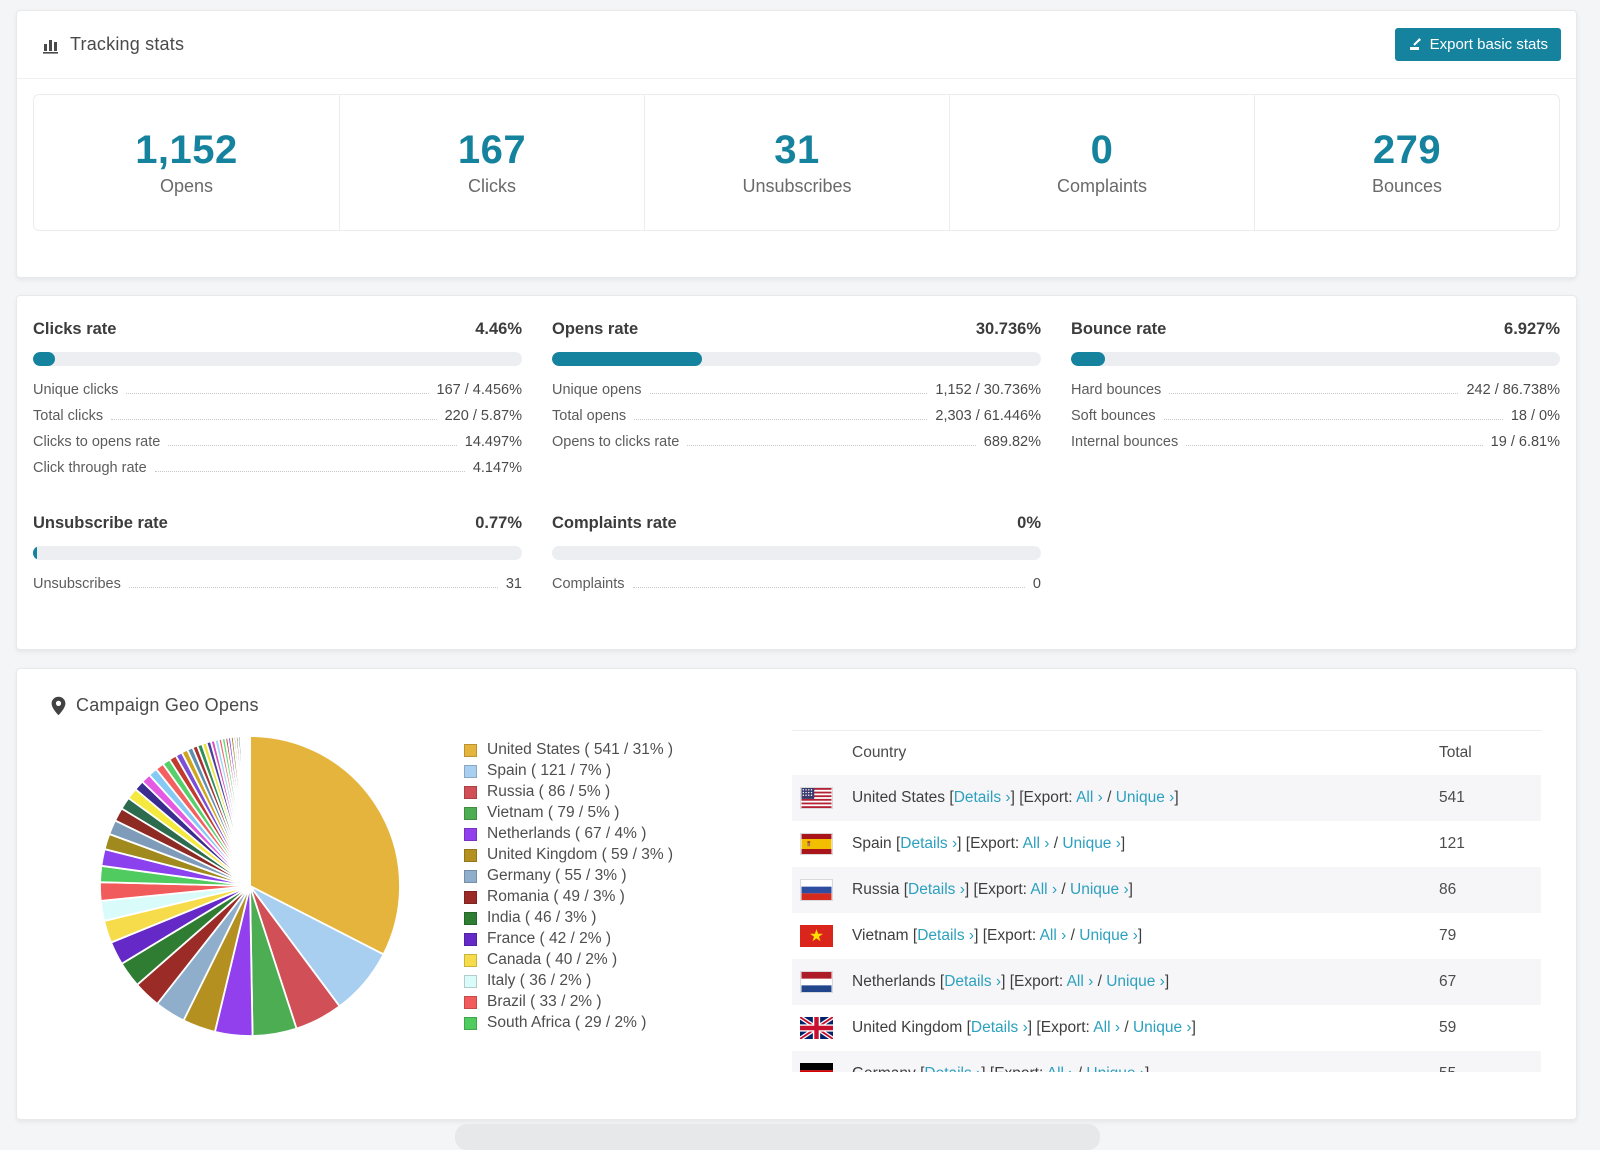 This screenshot has height=1150, width=1600. What do you see at coordinates (988, 390) in the screenshot?
I see `rate-stat-value: 1,152 / 30.736%` at bounding box center [988, 390].